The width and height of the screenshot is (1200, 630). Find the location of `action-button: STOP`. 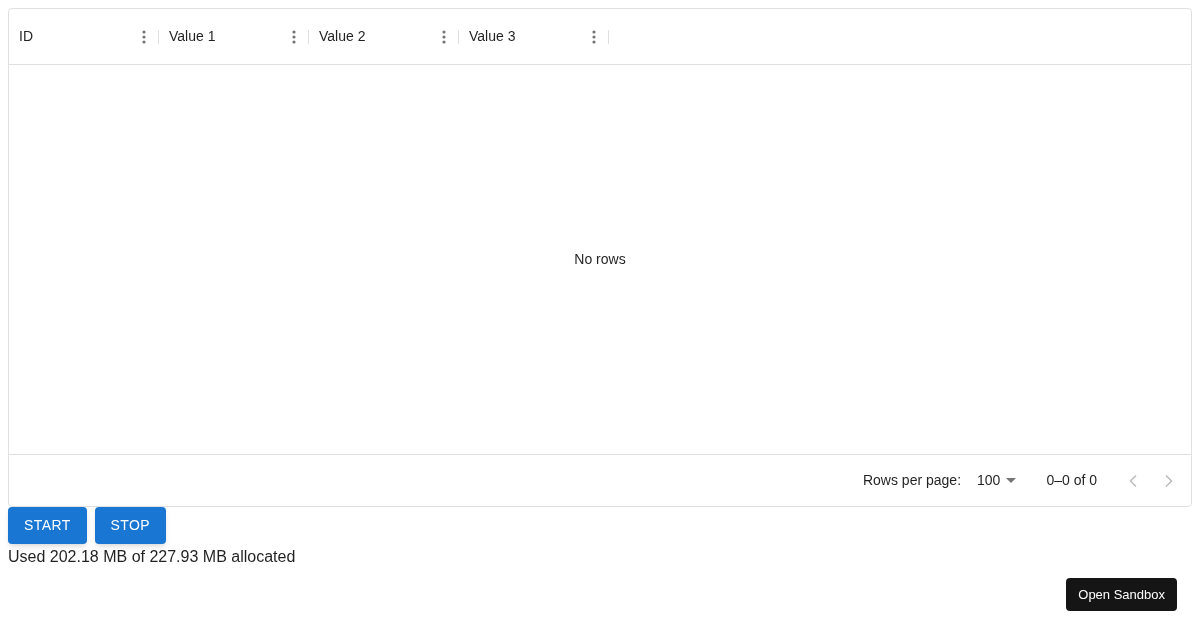

action-button: STOP is located at coordinates (130, 525).